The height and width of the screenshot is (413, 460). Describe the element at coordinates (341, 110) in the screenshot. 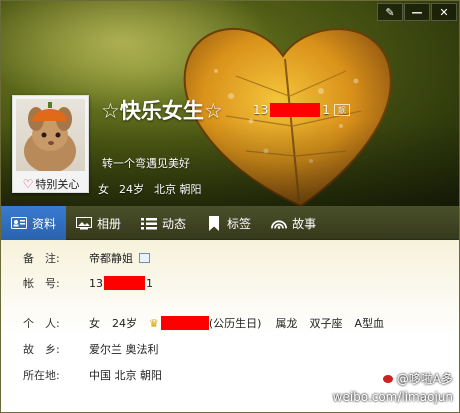

I see `level-badge-icon: 靓` at that location.